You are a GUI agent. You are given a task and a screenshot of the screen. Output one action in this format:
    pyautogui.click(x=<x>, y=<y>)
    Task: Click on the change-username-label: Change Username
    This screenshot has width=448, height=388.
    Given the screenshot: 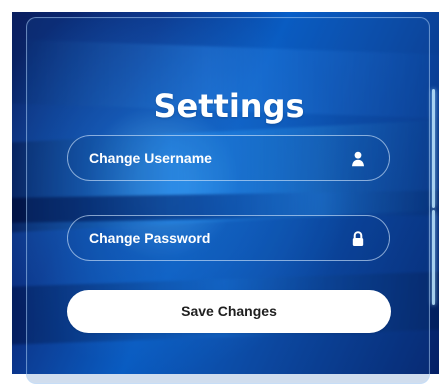 What is the action you would take?
    pyautogui.click(x=150, y=158)
    